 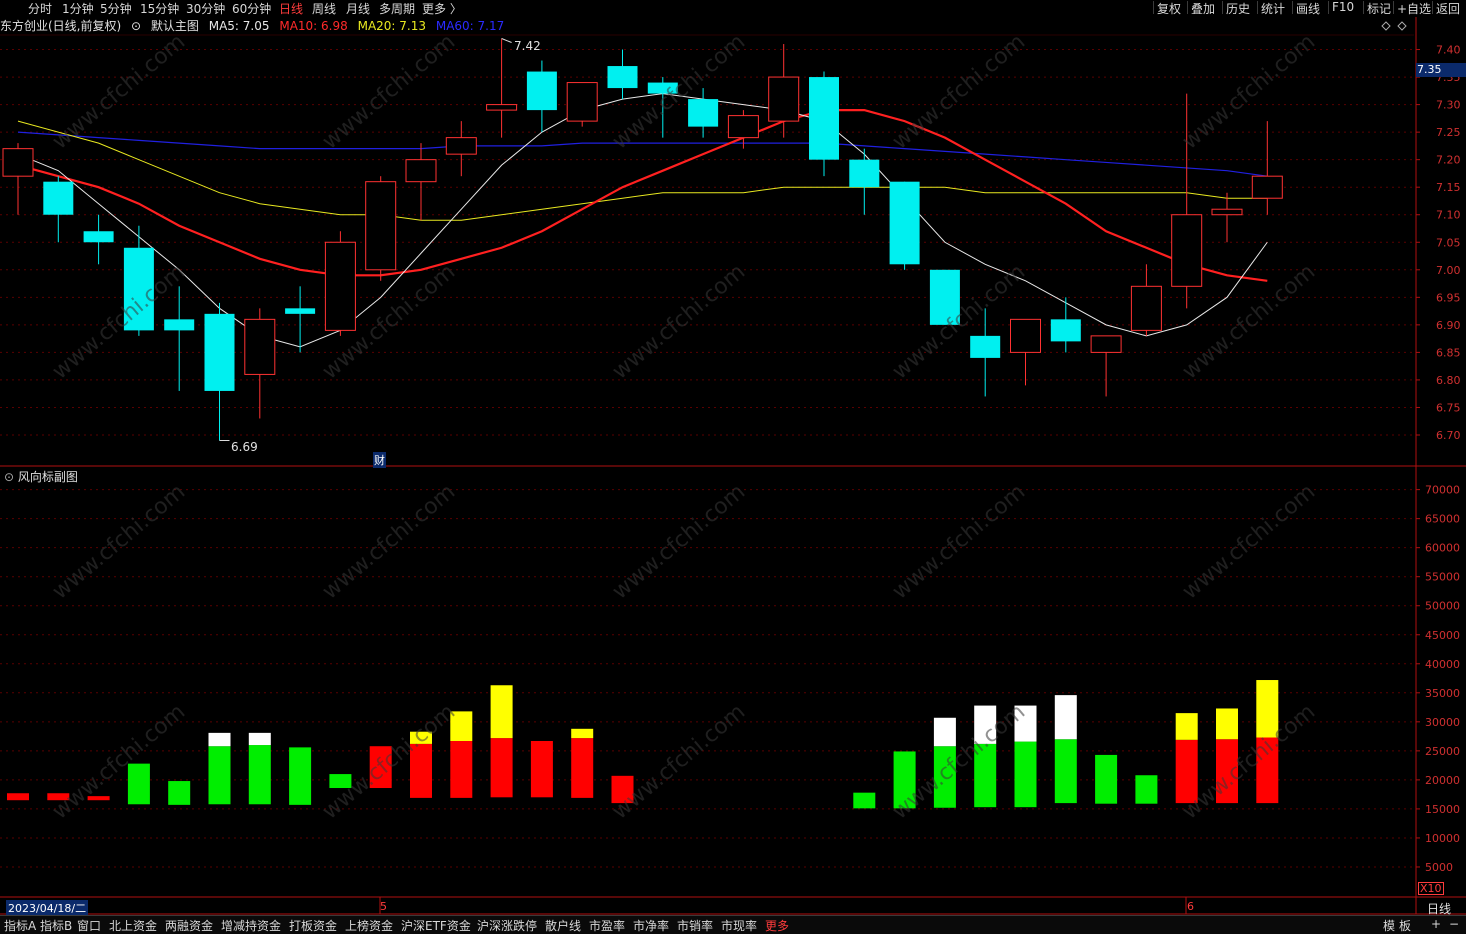 What do you see at coordinates (1448, 132) in the screenshot?
I see `price-tick-label: 7.25` at bounding box center [1448, 132].